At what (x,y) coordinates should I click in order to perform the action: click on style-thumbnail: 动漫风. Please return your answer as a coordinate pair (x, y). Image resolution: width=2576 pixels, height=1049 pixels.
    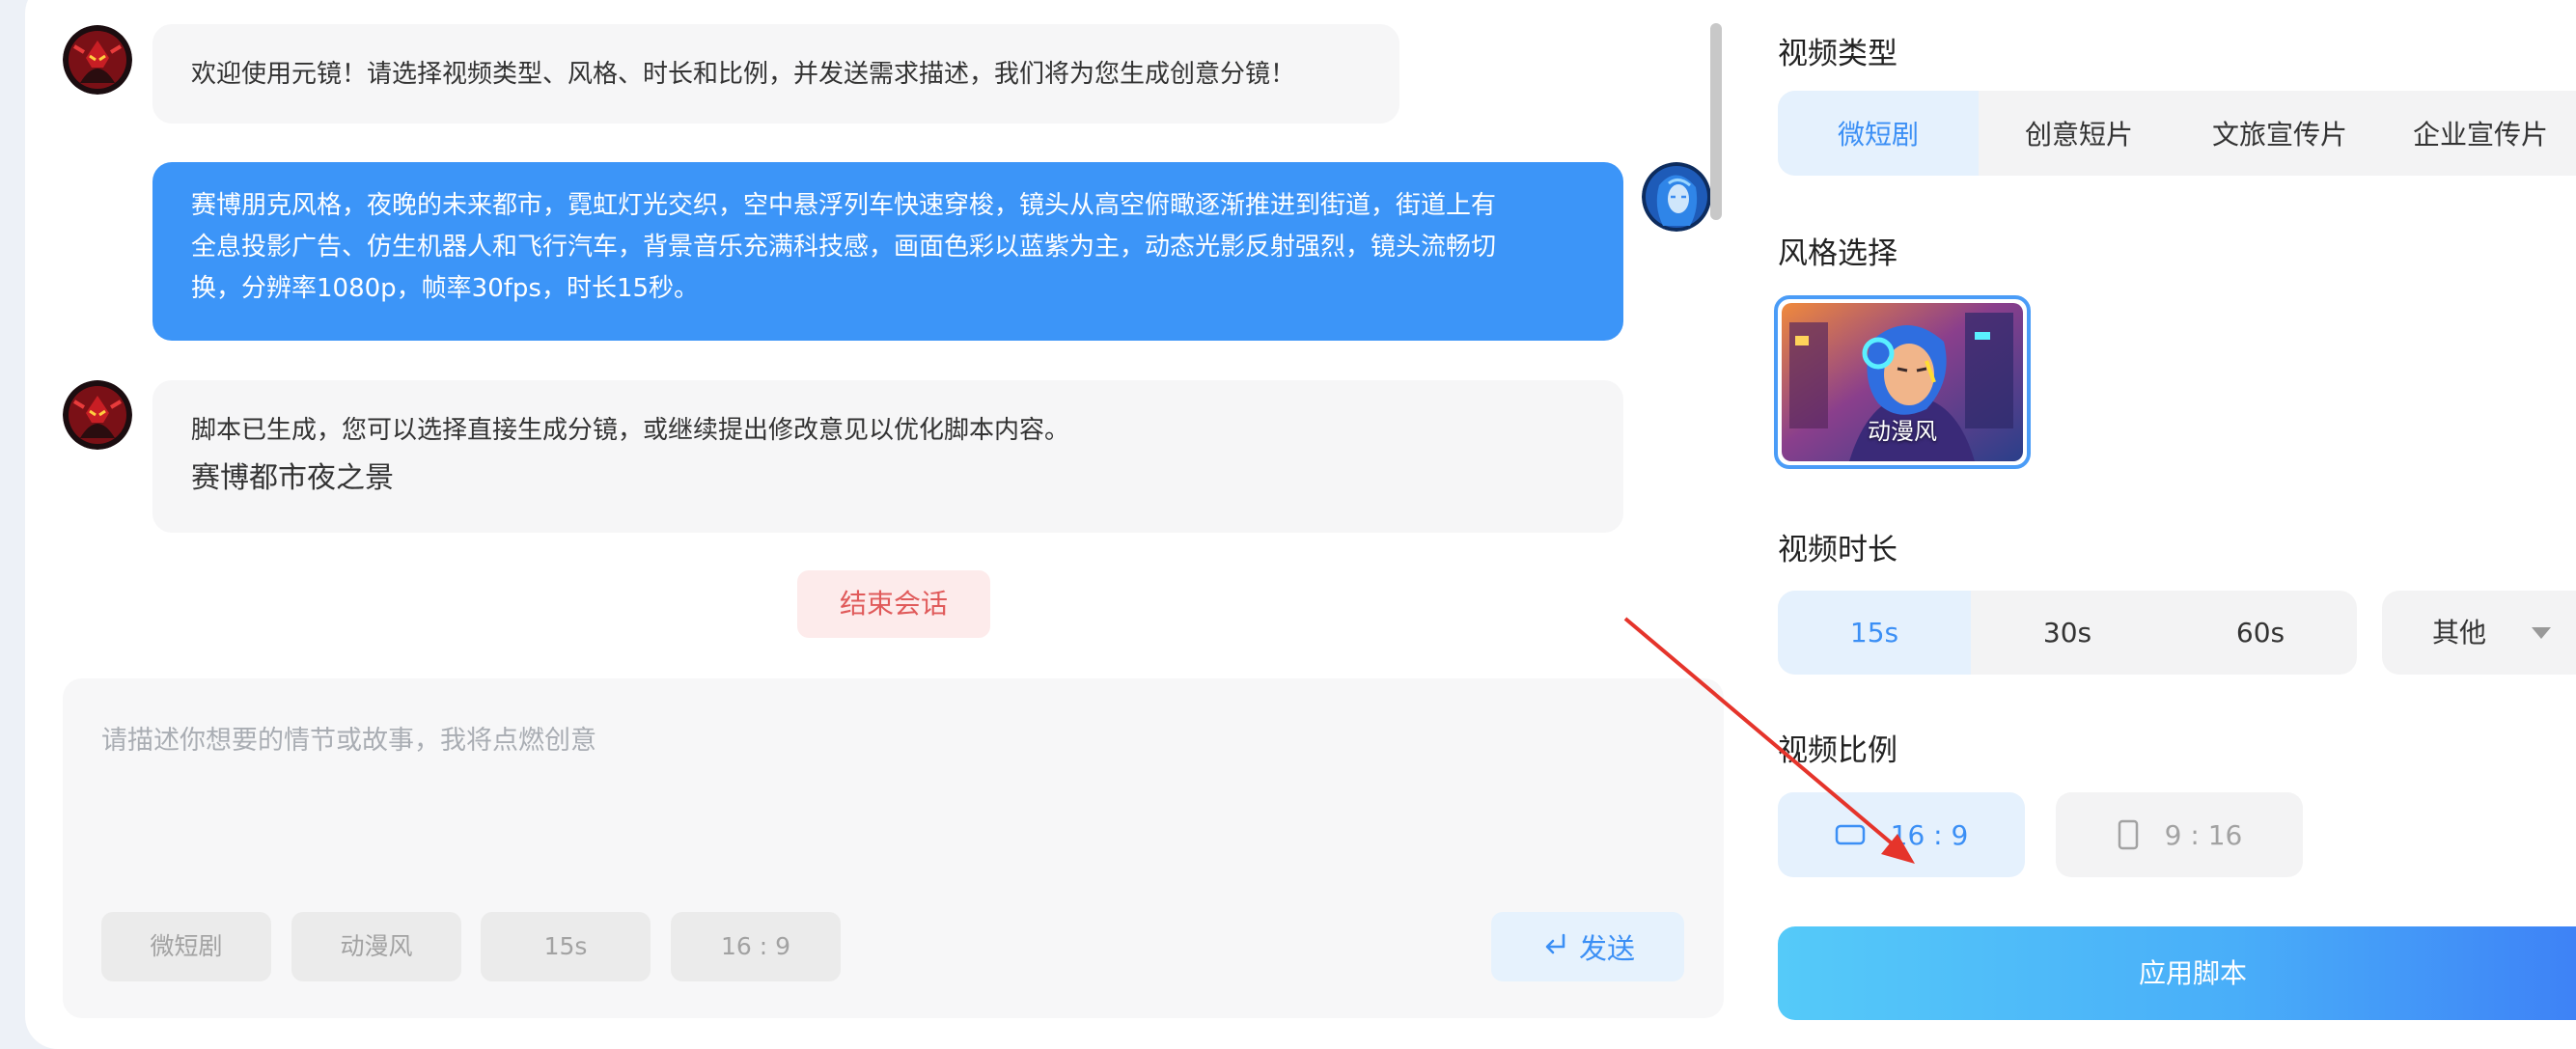
    Looking at the image, I should click on (1902, 382).